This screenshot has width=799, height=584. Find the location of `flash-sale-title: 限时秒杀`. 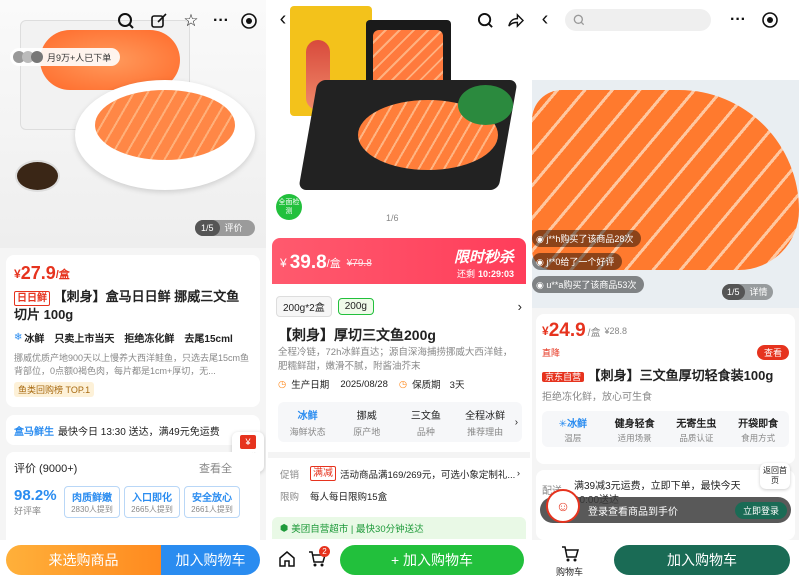

flash-sale-title: 限时秒杀 is located at coordinates (483, 257).